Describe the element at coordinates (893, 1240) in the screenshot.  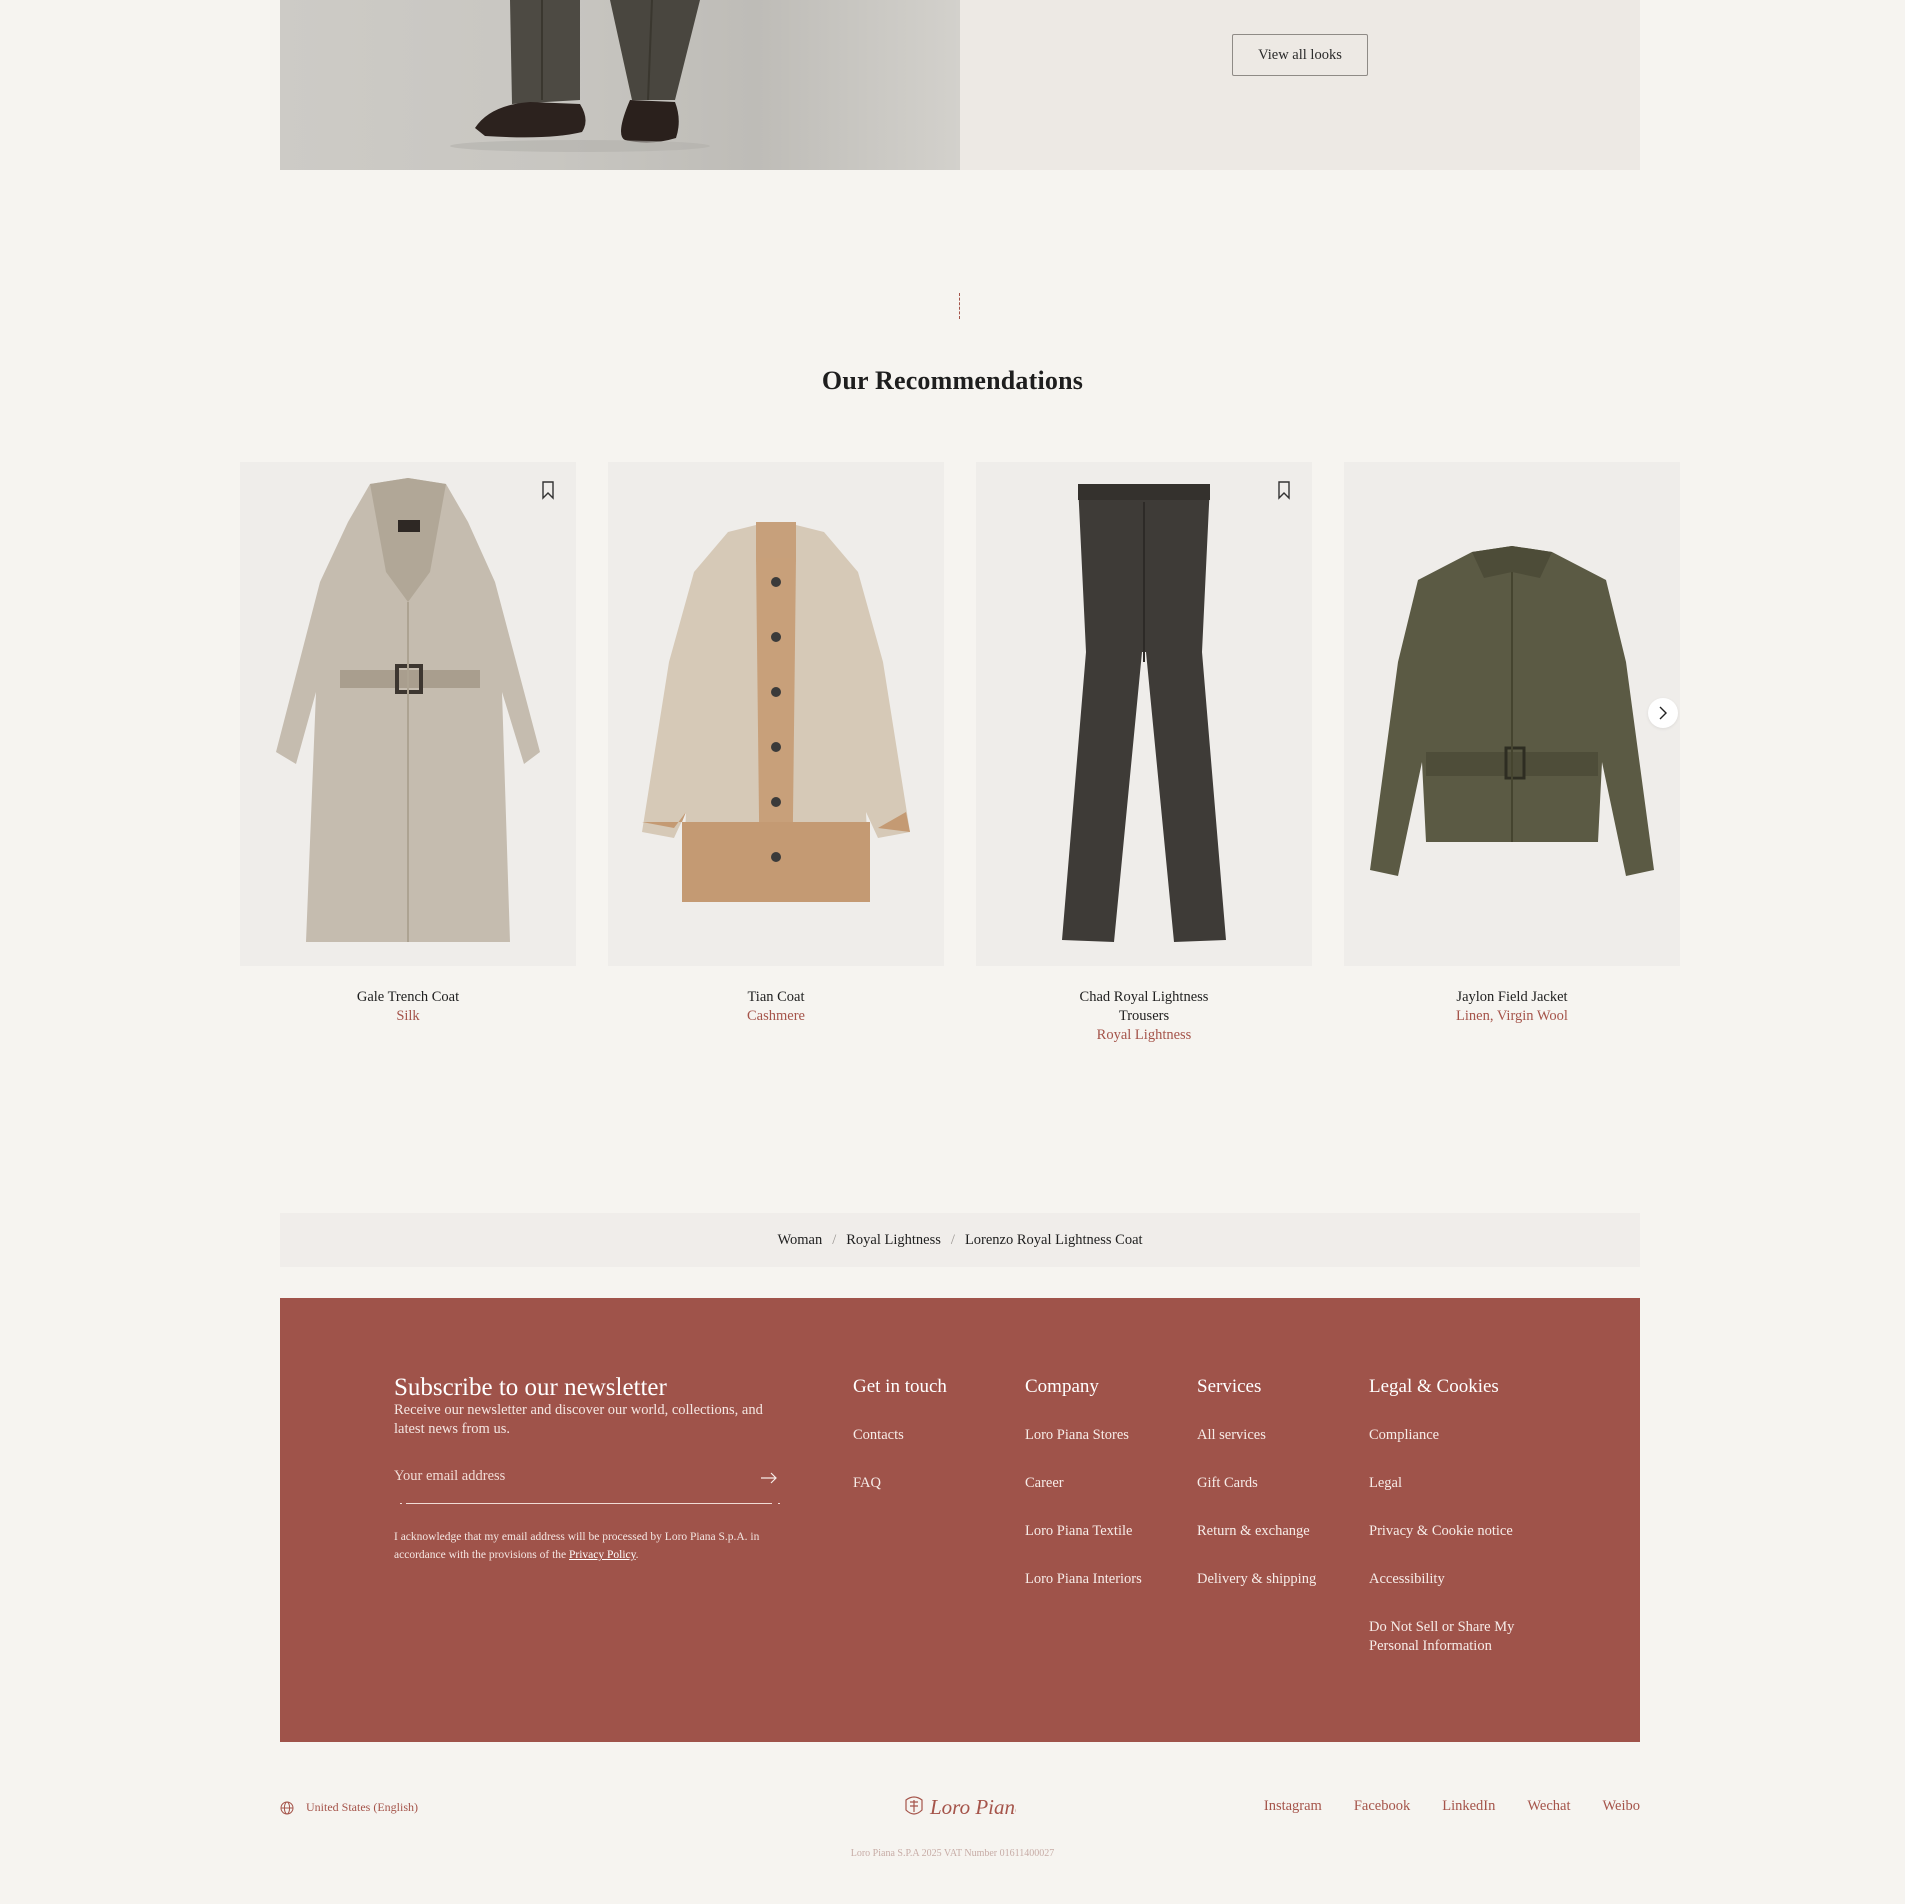
I see `breadcrumb-item-royal-lightness: Royal Lightness` at that location.